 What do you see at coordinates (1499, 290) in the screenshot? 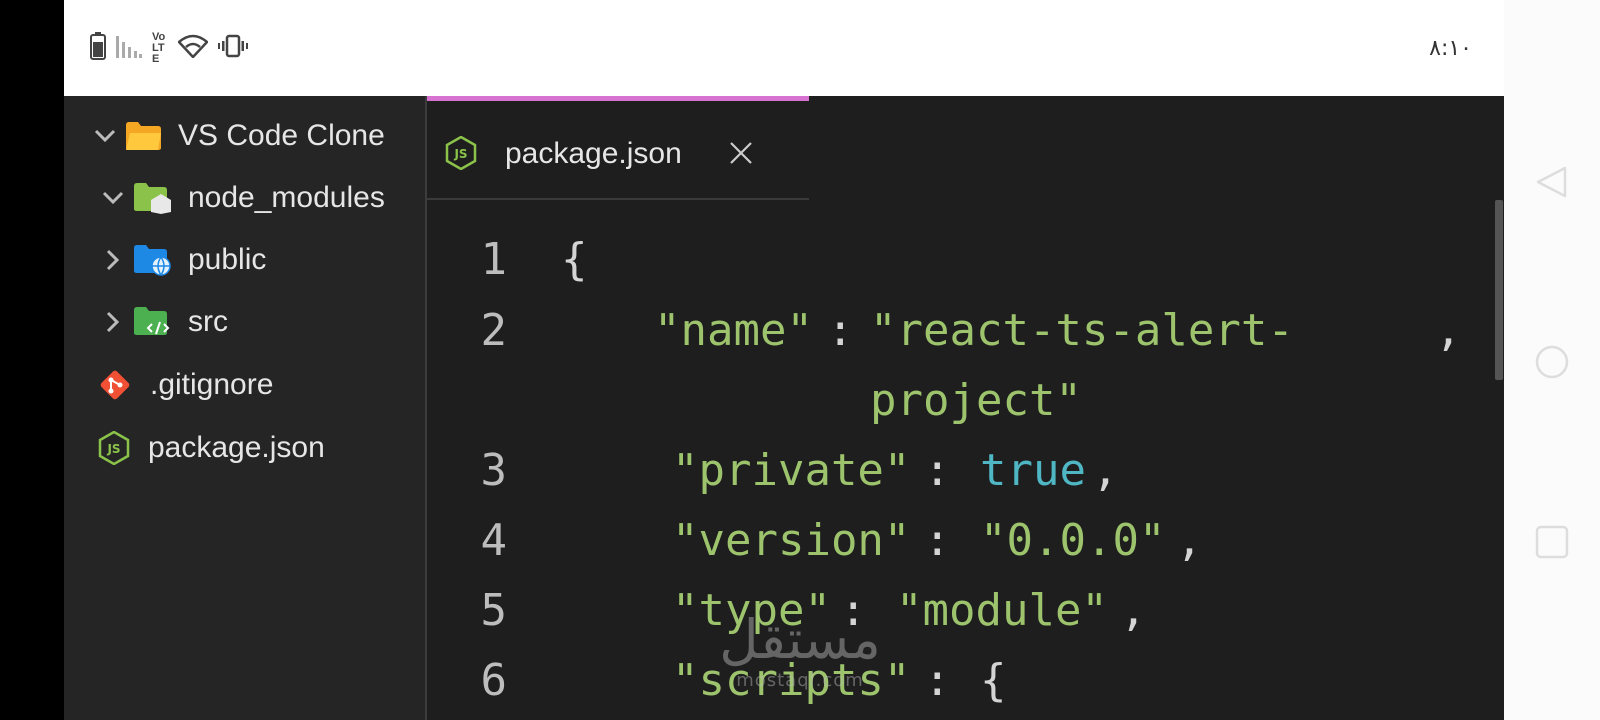
I see `editor-scrollbar` at bounding box center [1499, 290].